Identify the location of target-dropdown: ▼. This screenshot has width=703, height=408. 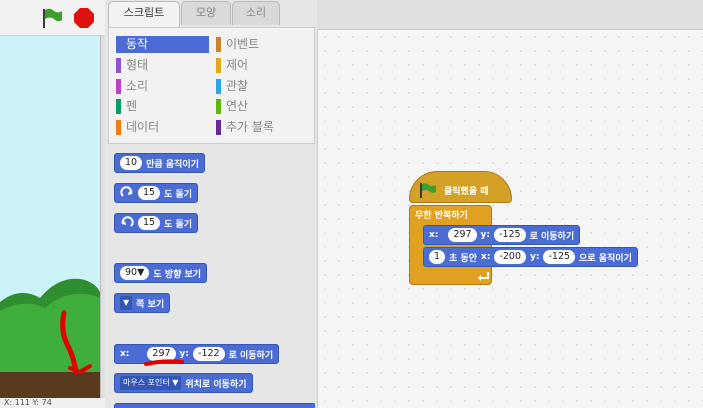
(126, 303).